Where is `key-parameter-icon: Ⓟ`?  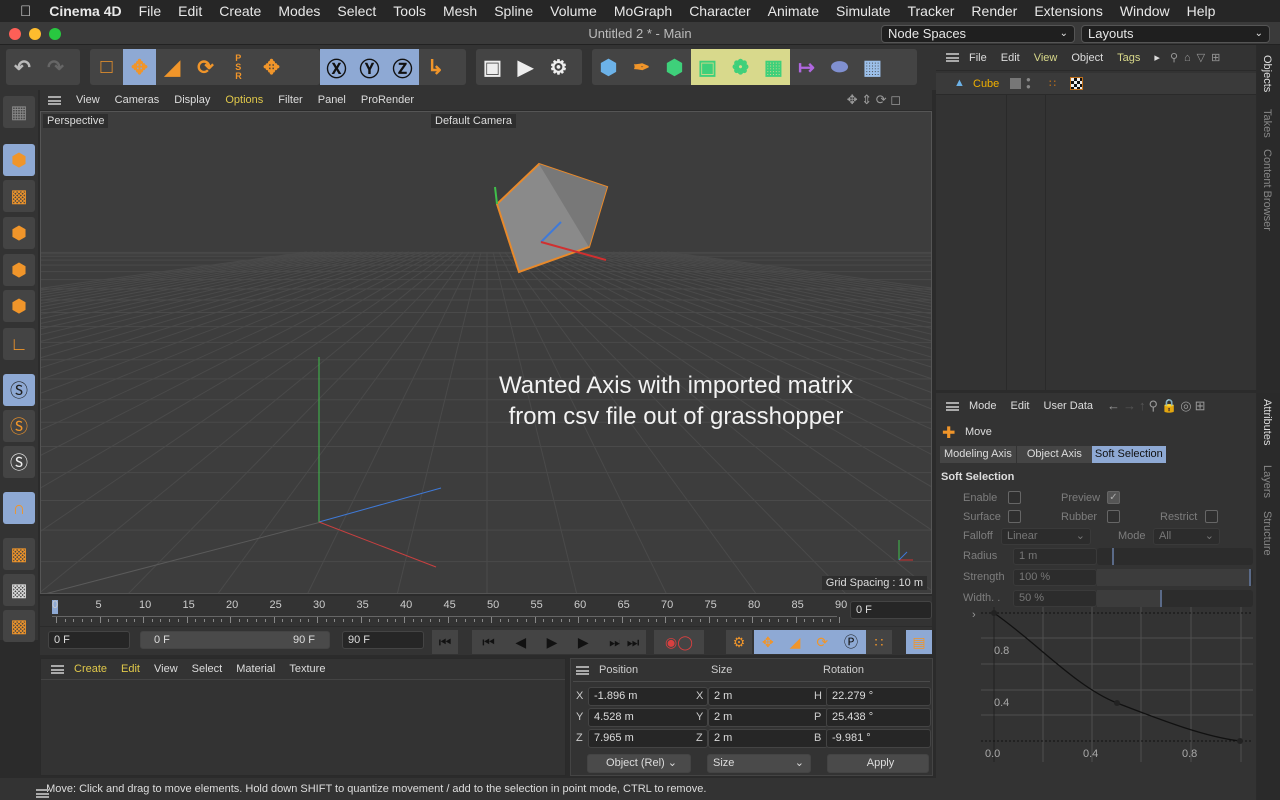 key-parameter-icon: Ⓟ is located at coordinates (851, 642).